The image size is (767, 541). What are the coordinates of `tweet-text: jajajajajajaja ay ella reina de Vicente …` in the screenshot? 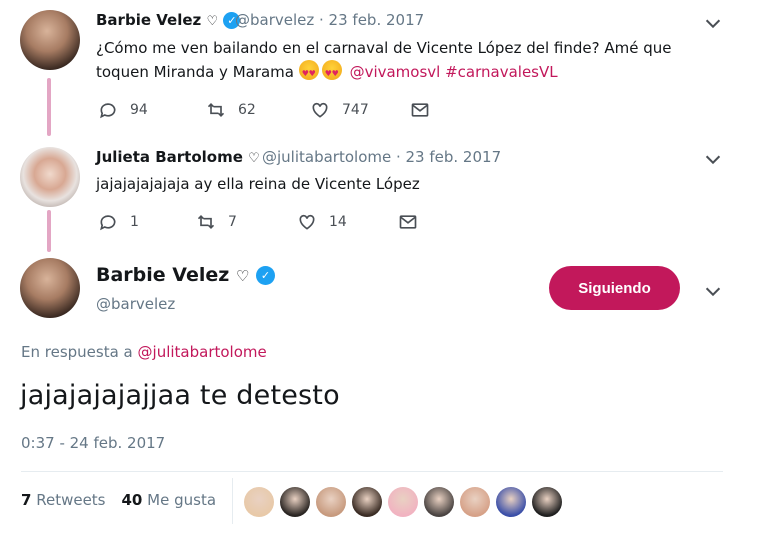 It's located at (258, 184).